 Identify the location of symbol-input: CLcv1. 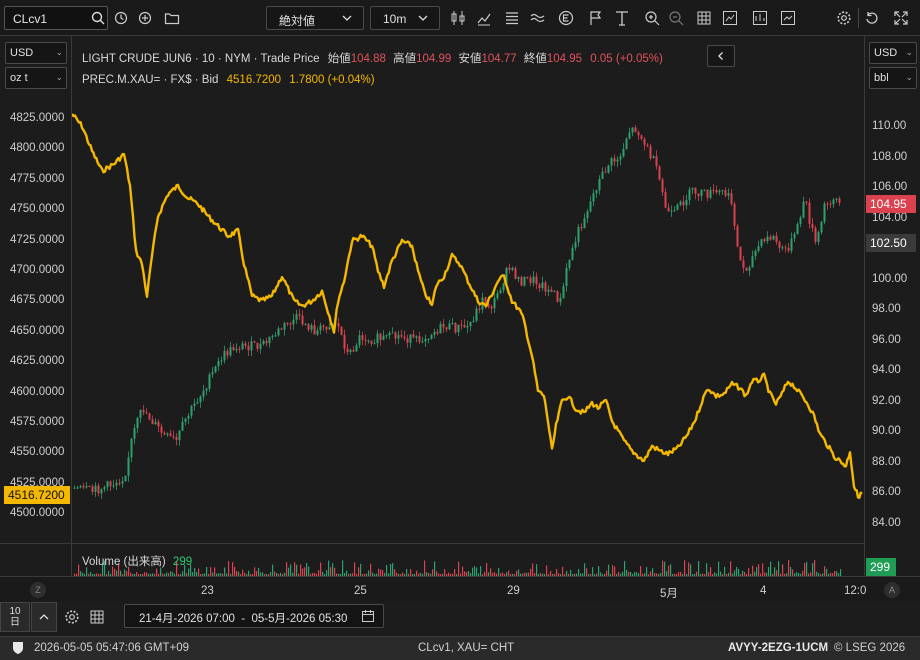
(30, 19).